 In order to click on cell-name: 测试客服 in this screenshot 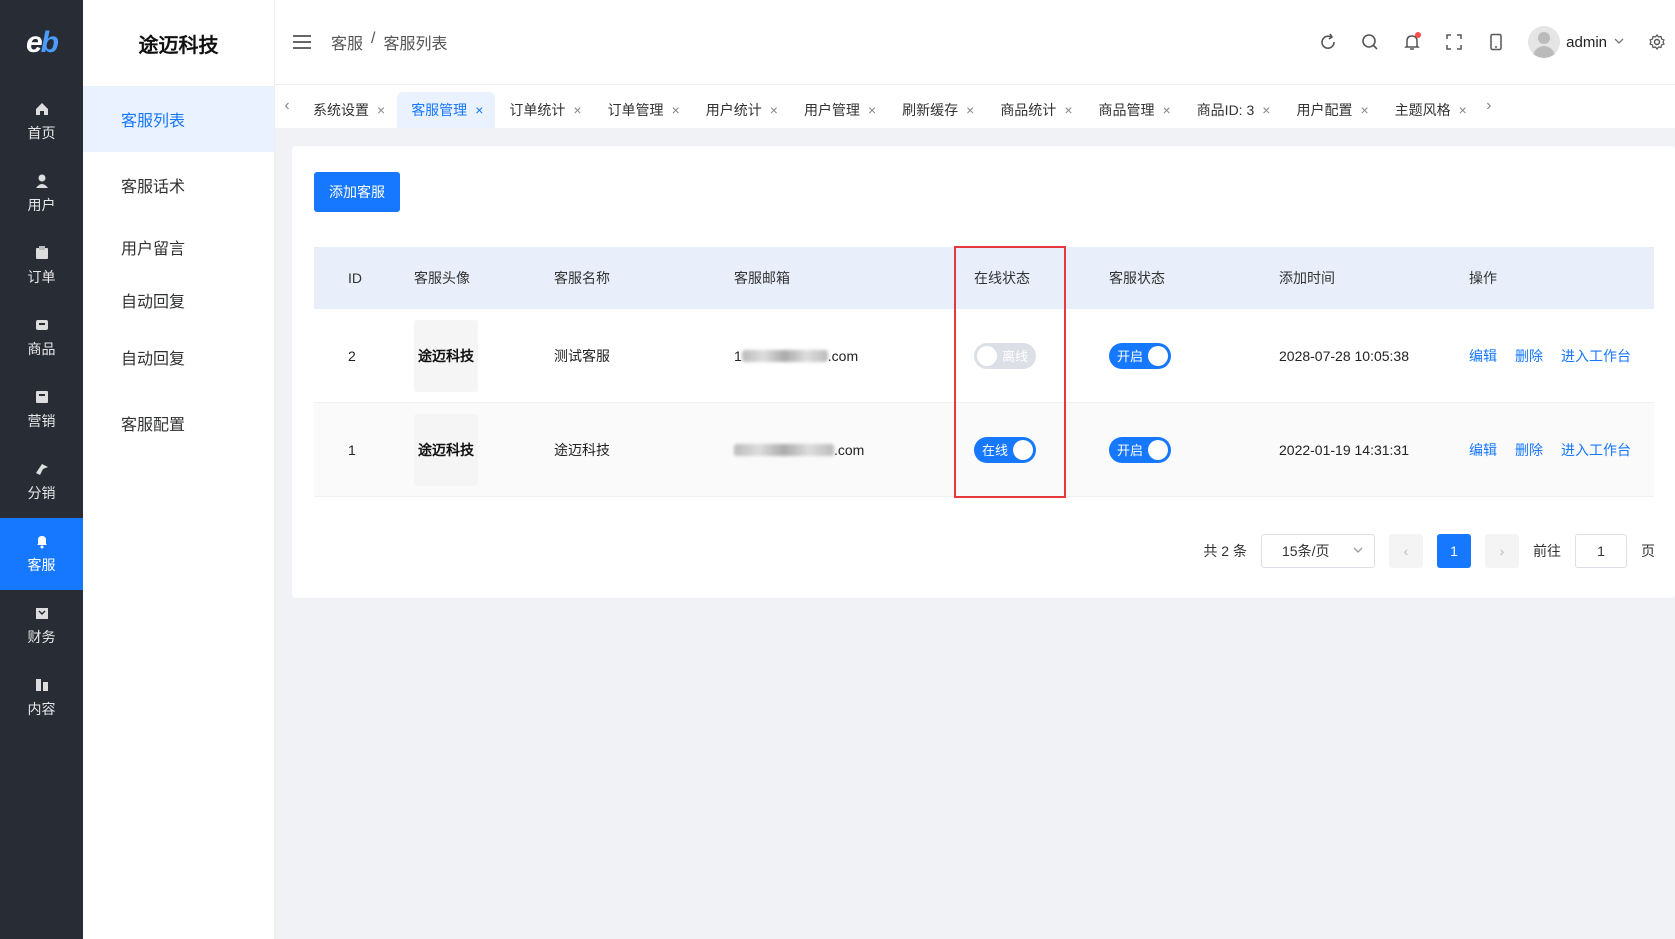, I will do `click(582, 355)`.